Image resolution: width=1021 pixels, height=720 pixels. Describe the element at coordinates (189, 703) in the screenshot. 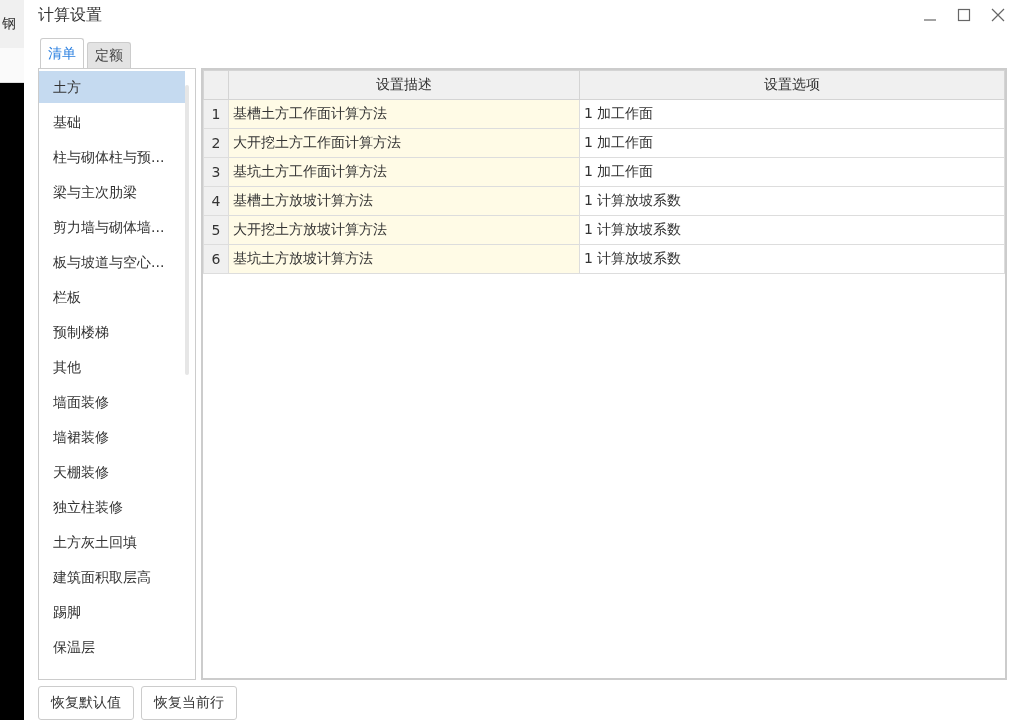

I see `restore-button: 恢复当前行` at that location.